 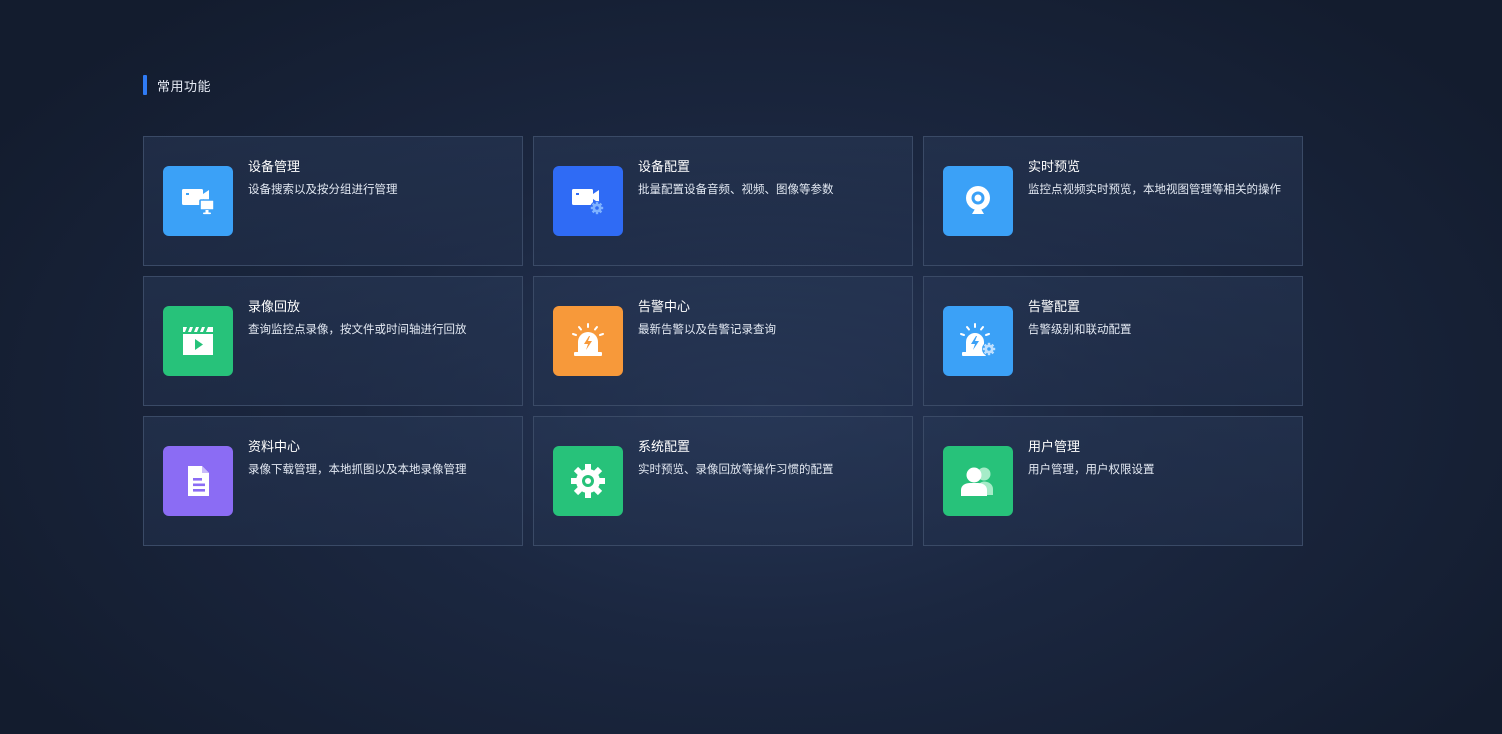 What do you see at coordinates (978, 341) in the screenshot?
I see `alarm-gear-icon` at bounding box center [978, 341].